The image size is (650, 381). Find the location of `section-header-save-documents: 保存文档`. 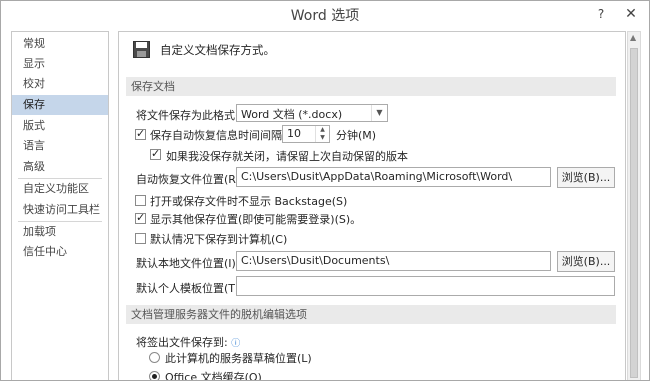

section-header-save-documents: 保存文档 is located at coordinates (371, 86).